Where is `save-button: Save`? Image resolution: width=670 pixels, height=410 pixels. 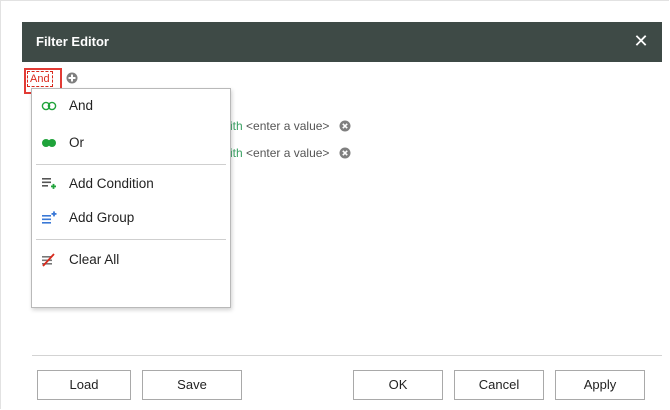 save-button: Save is located at coordinates (192, 385).